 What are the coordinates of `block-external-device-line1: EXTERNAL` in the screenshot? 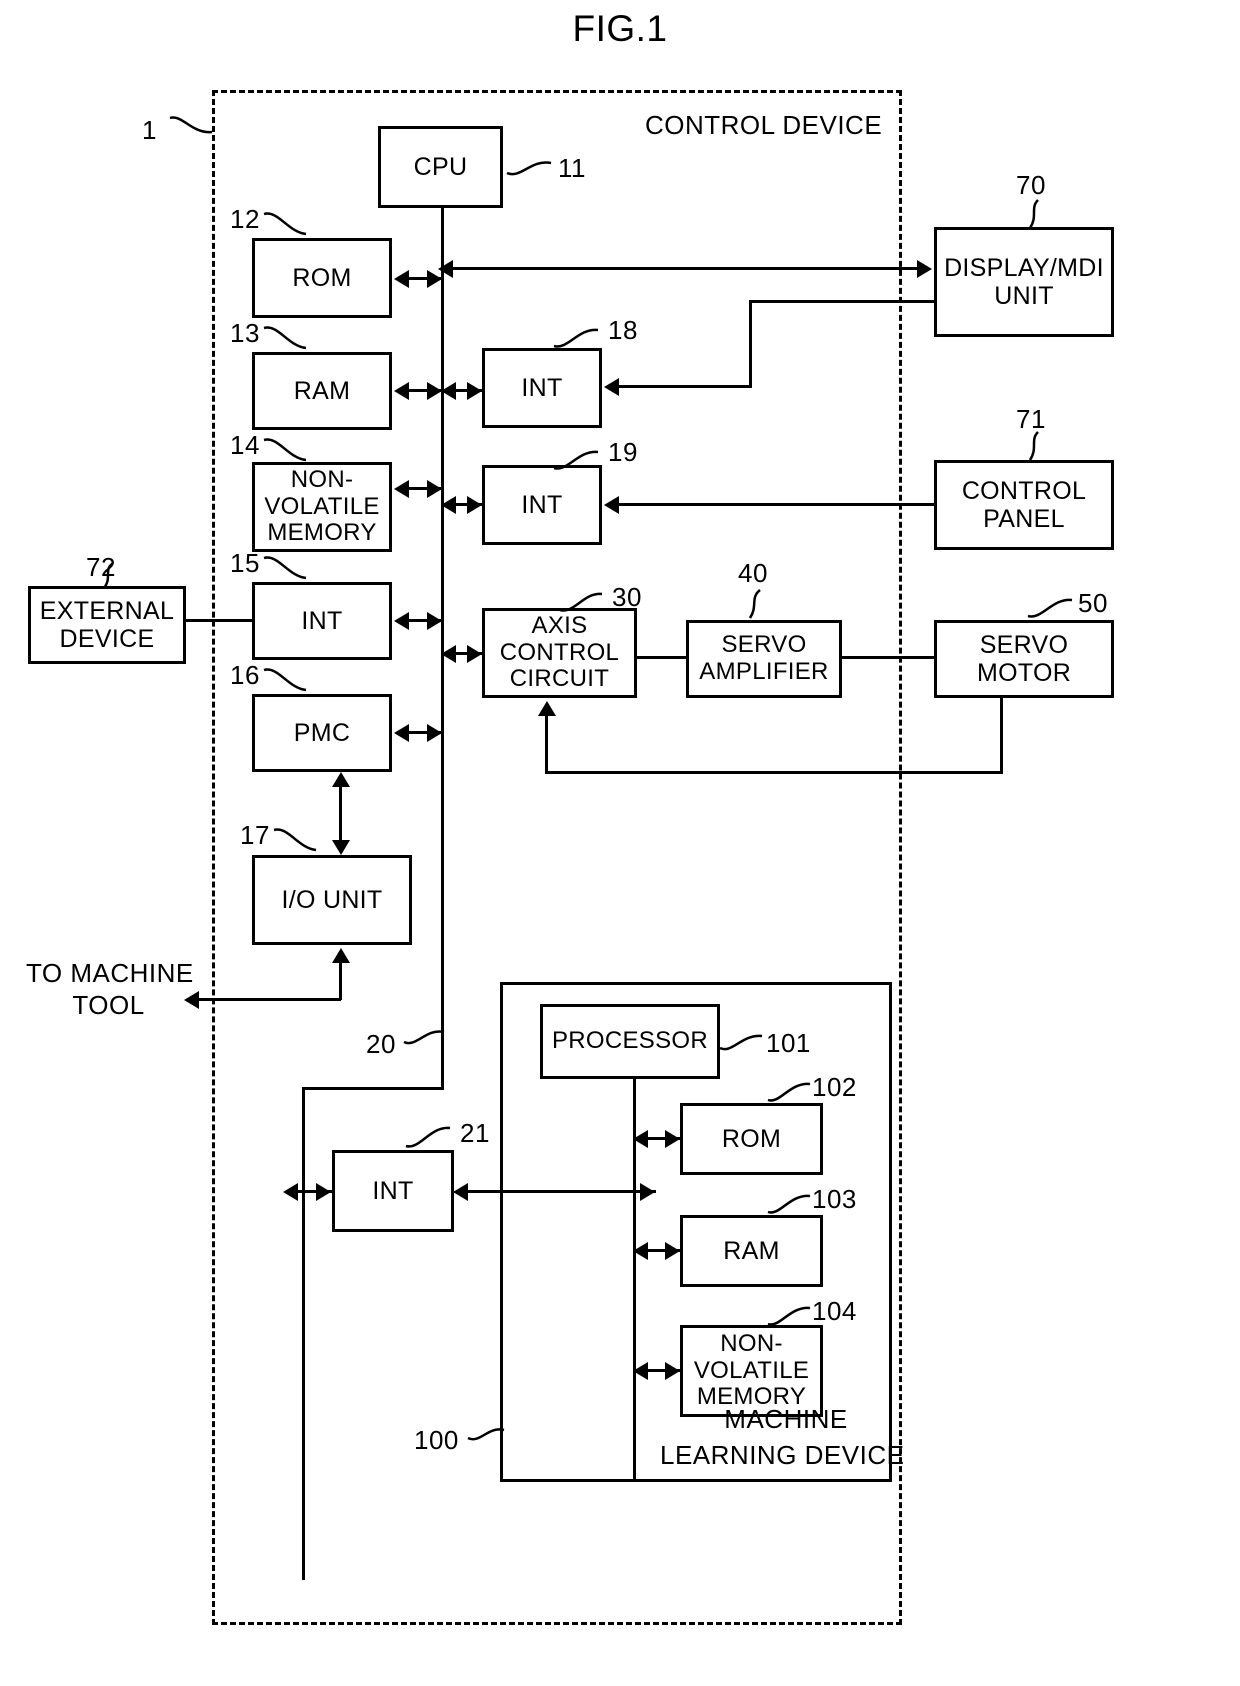 It's located at (107, 611).